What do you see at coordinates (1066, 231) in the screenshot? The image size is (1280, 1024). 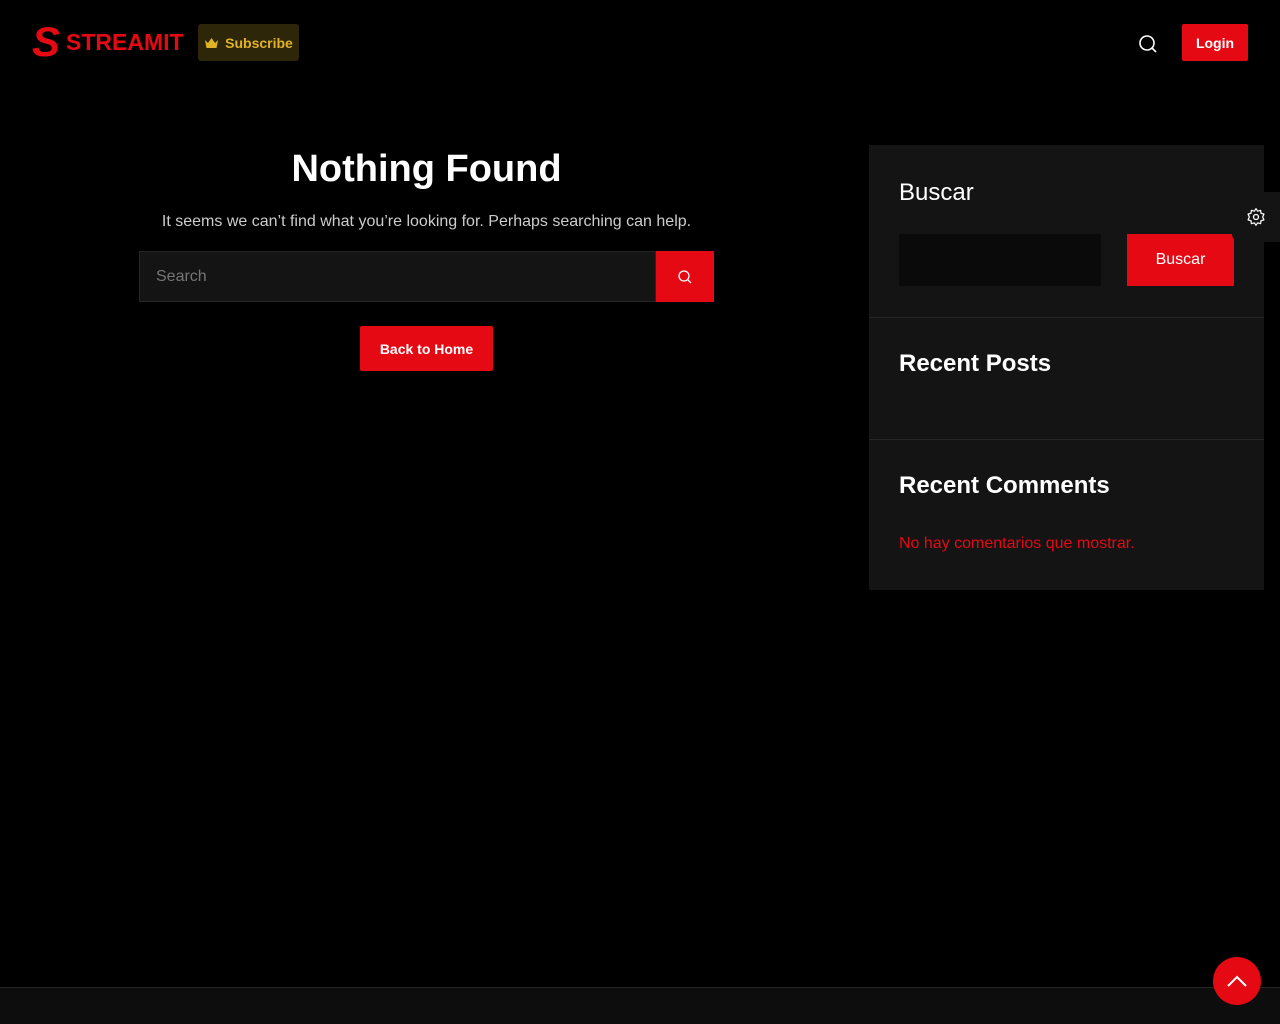 I see `search-widget: Buscar Buscar` at bounding box center [1066, 231].